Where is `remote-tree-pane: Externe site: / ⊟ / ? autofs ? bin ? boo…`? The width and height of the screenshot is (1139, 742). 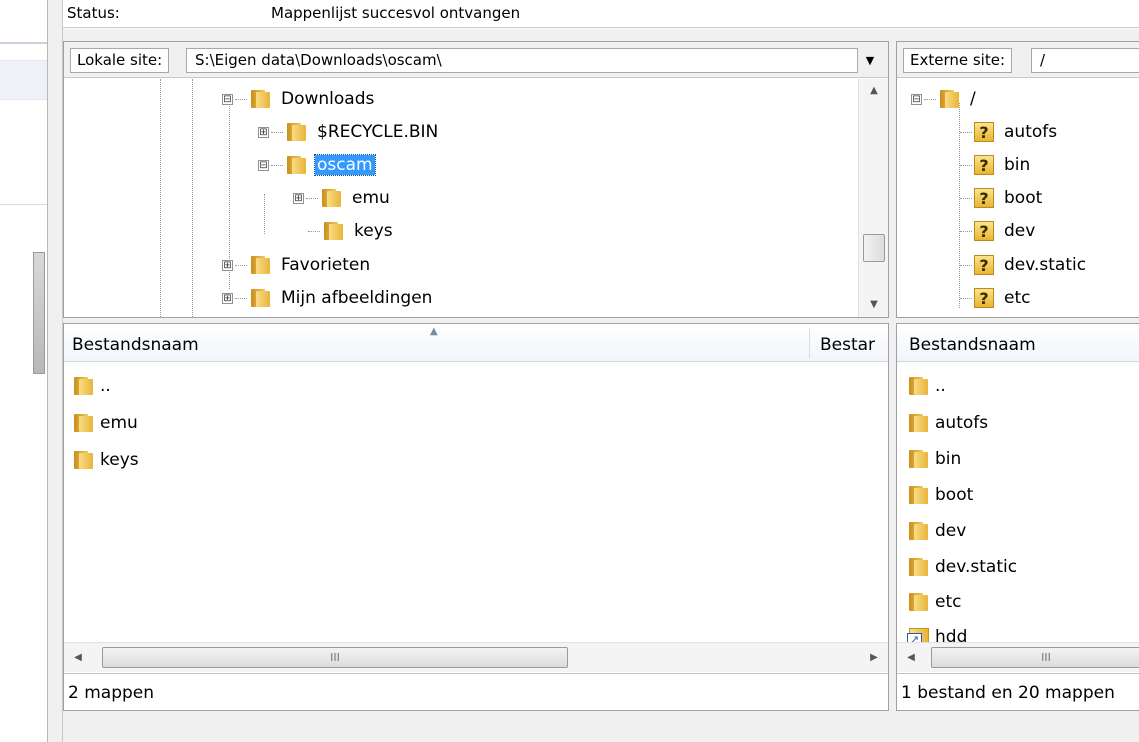
remote-tree-pane: Externe site: / ⊟ / ? autofs ? bin ? boo… is located at coordinates (1017, 179).